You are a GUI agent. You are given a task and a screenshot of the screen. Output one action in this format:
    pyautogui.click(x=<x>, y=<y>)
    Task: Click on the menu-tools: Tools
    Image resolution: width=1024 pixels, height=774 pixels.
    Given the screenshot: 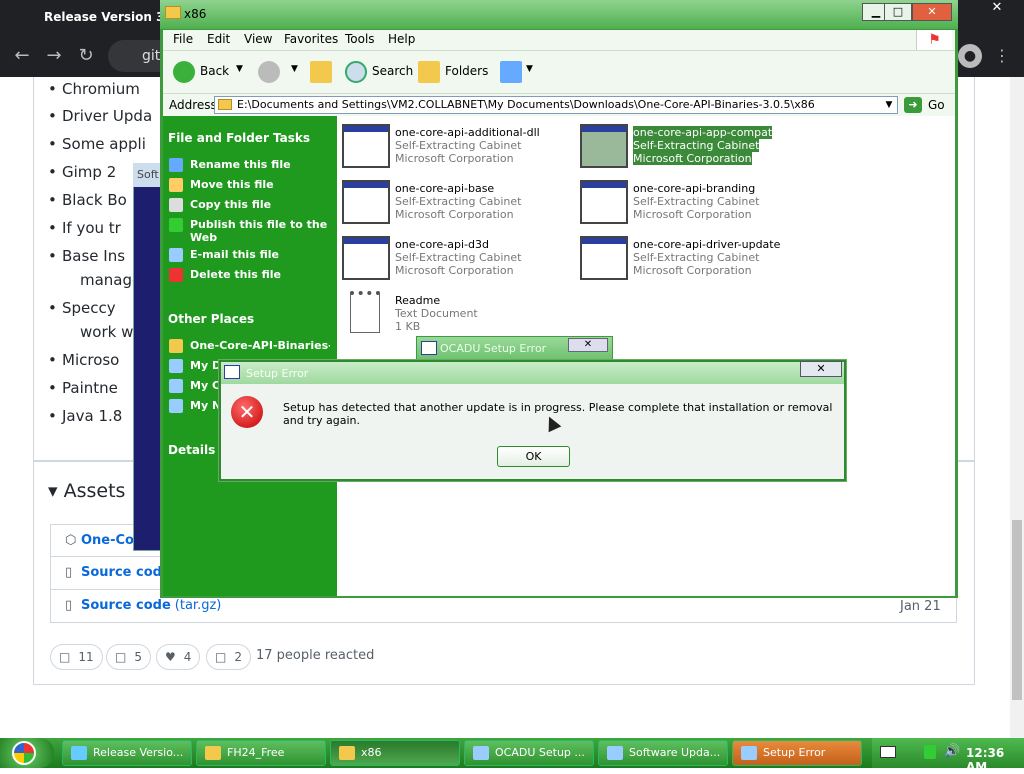 What is the action you would take?
    pyautogui.click(x=360, y=39)
    